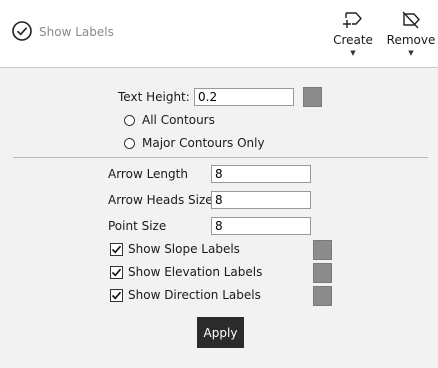  I want to click on remove-button: Remove ▼, so click(411, 34).